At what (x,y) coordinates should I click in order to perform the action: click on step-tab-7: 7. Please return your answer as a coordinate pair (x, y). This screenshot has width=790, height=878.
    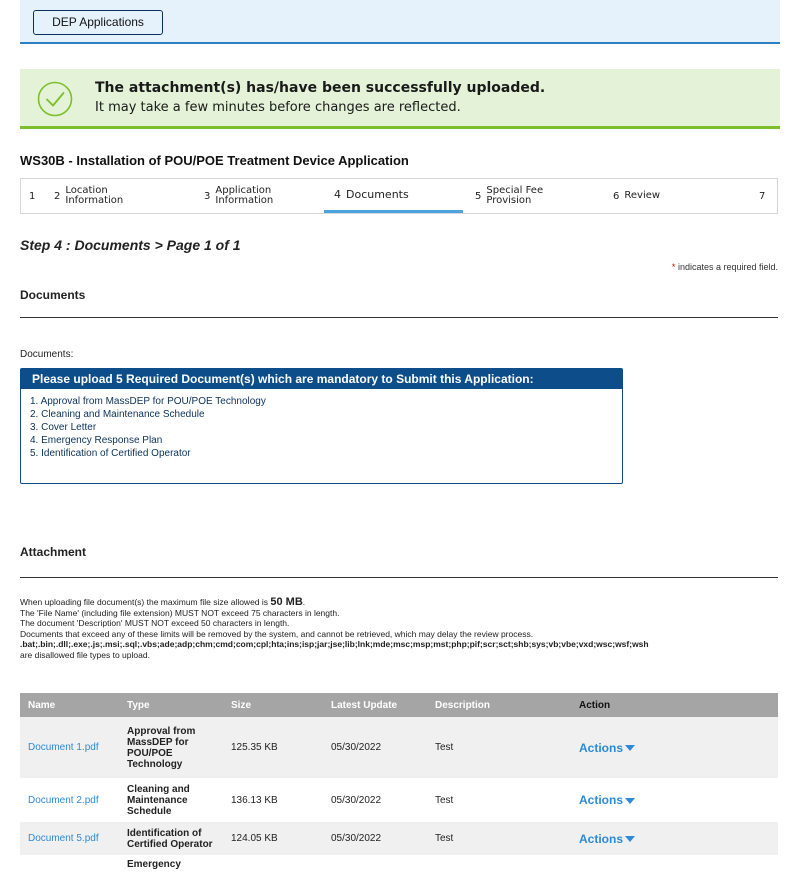
    Looking at the image, I should click on (764, 196).